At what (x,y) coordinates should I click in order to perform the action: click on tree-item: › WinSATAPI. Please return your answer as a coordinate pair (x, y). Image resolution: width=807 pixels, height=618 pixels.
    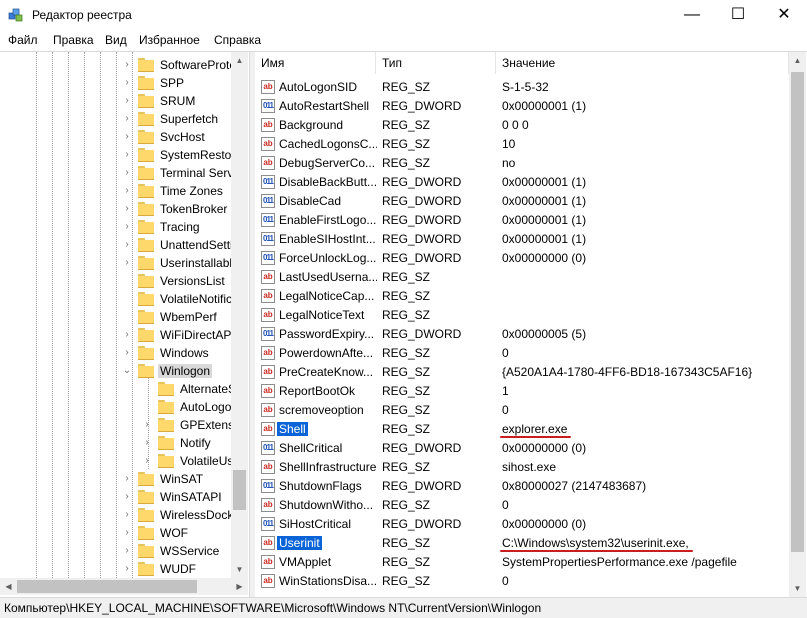
    Looking at the image, I should click on (124, 497).